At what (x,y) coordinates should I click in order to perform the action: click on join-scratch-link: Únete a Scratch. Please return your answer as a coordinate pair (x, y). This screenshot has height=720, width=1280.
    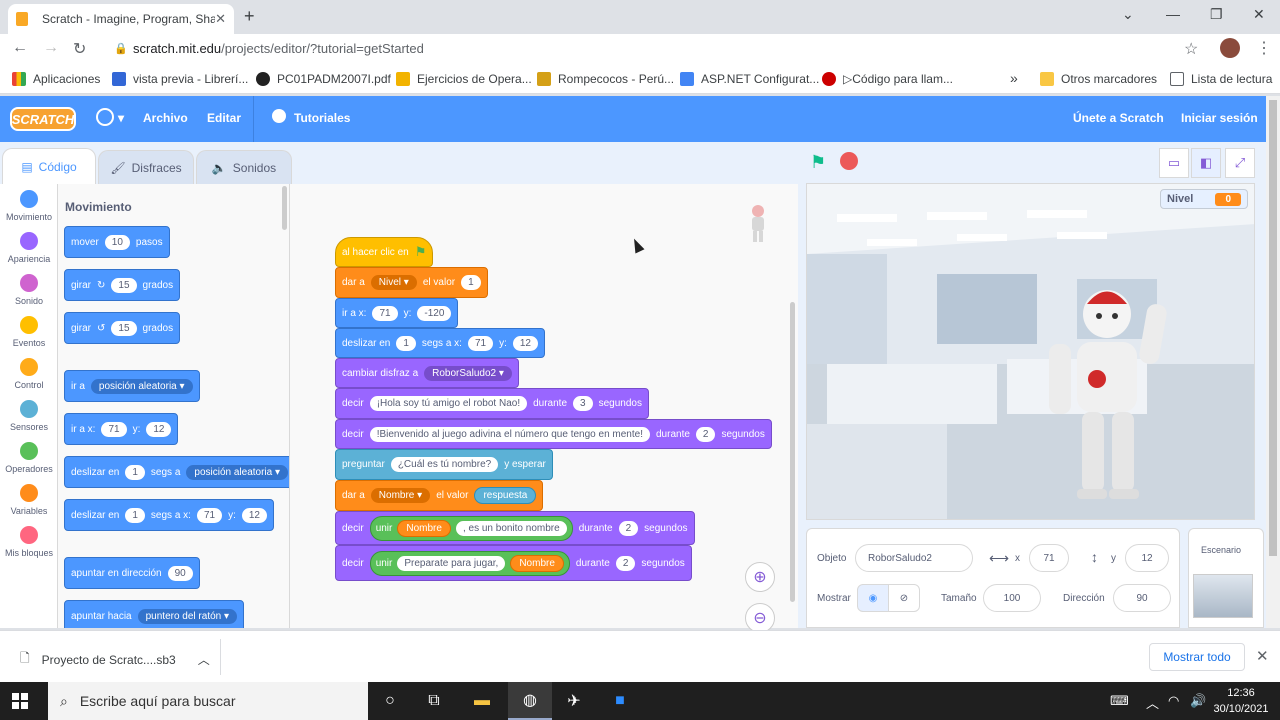
    Looking at the image, I should click on (1118, 118).